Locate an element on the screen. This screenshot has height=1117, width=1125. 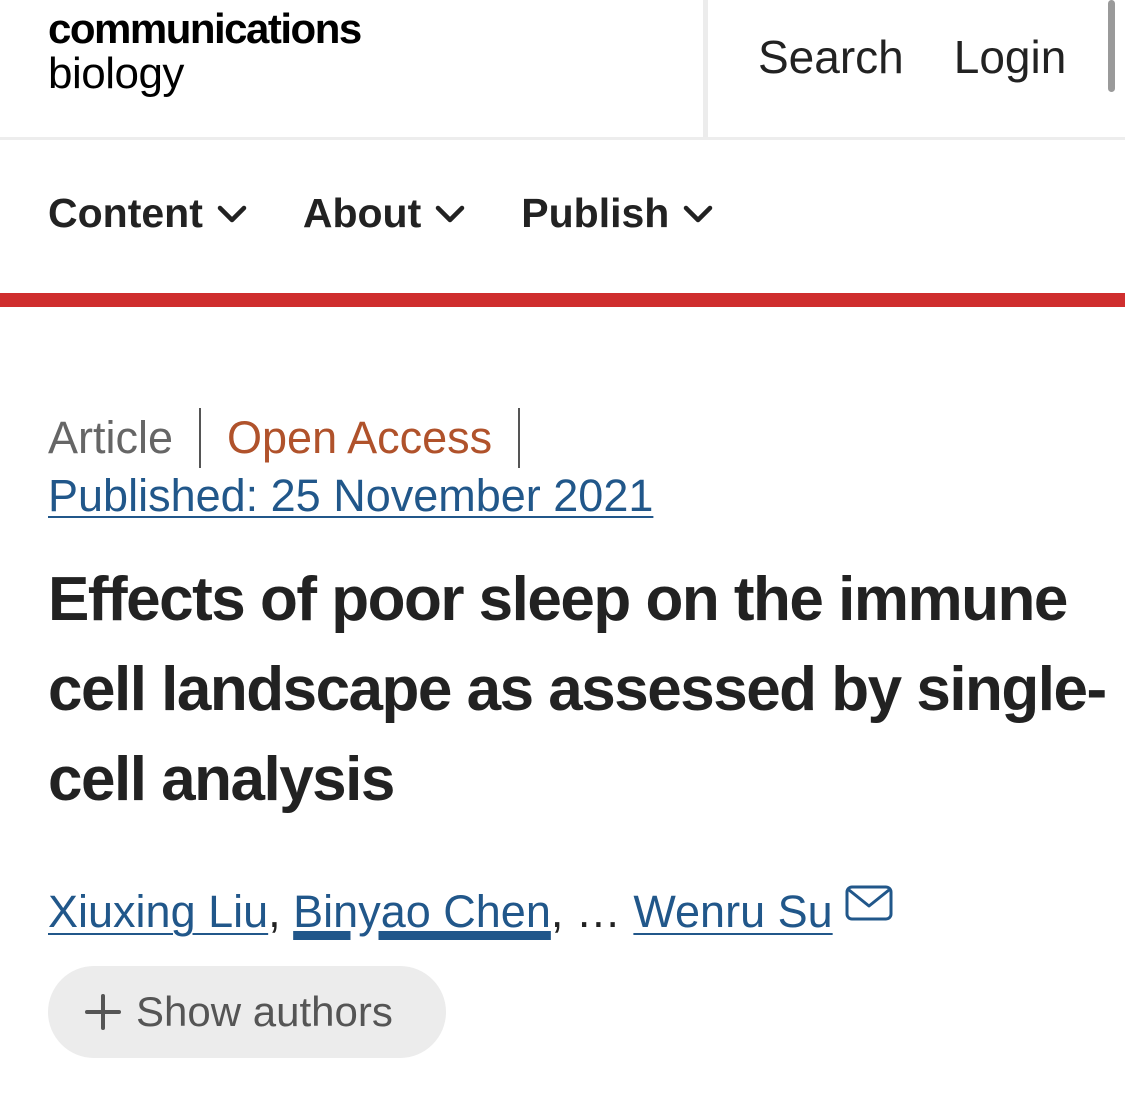
show-authors-button: Show authors is located at coordinates (247, 1012).